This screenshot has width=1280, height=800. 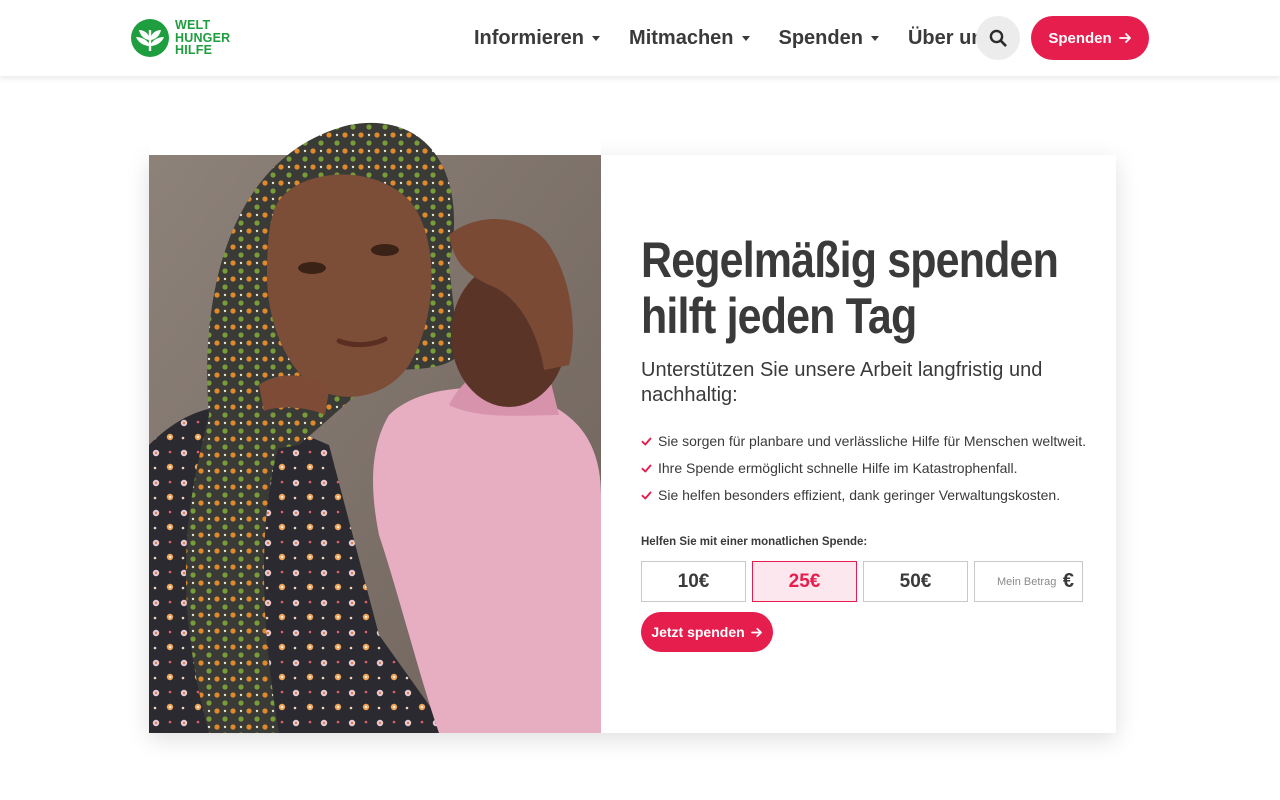 I want to click on logo: WELT HUNGER HILFE, so click(x=180, y=38).